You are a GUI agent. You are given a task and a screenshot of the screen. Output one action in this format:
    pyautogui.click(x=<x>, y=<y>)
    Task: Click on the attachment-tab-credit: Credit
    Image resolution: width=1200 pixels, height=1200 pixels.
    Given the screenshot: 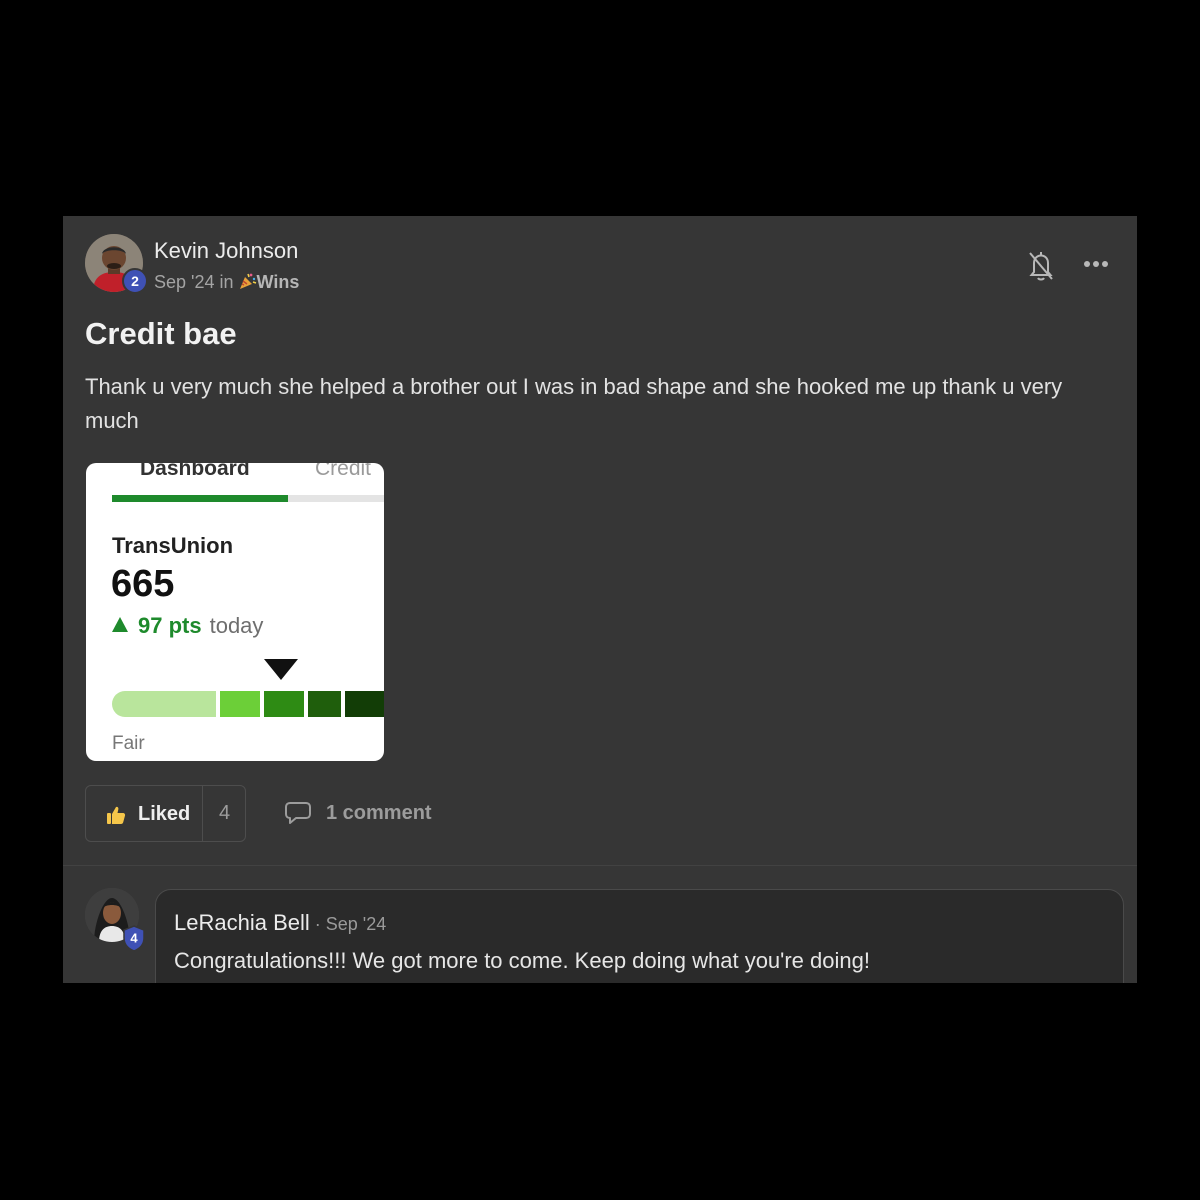 What is the action you would take?
    pyautogui.click(x=343, y=471)
    